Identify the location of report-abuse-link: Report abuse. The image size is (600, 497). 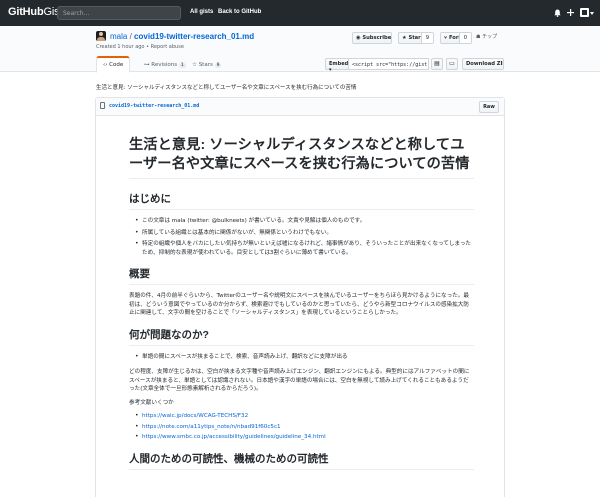
(167, 47).